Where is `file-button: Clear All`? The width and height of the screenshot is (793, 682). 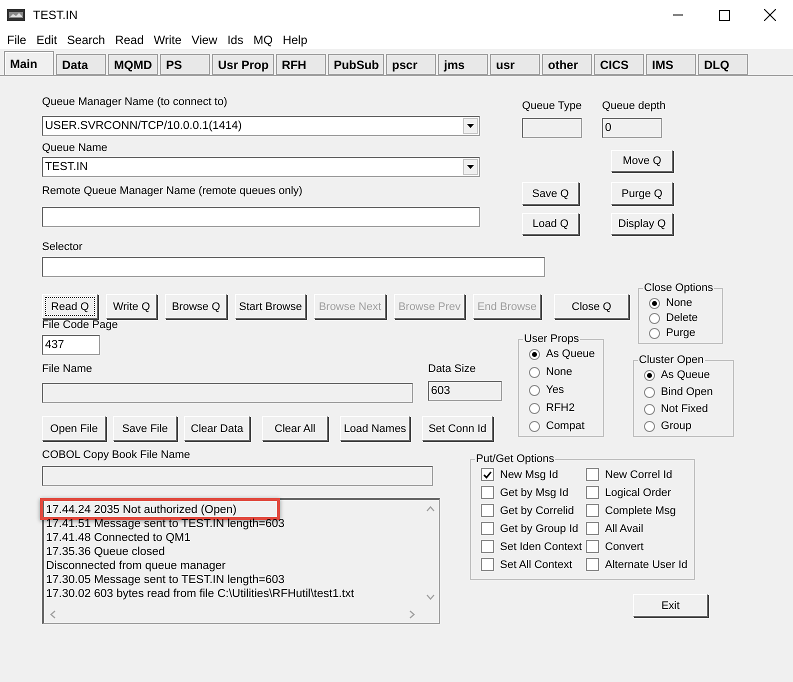 file-button: Clear All is located at coordinates (295, 428).